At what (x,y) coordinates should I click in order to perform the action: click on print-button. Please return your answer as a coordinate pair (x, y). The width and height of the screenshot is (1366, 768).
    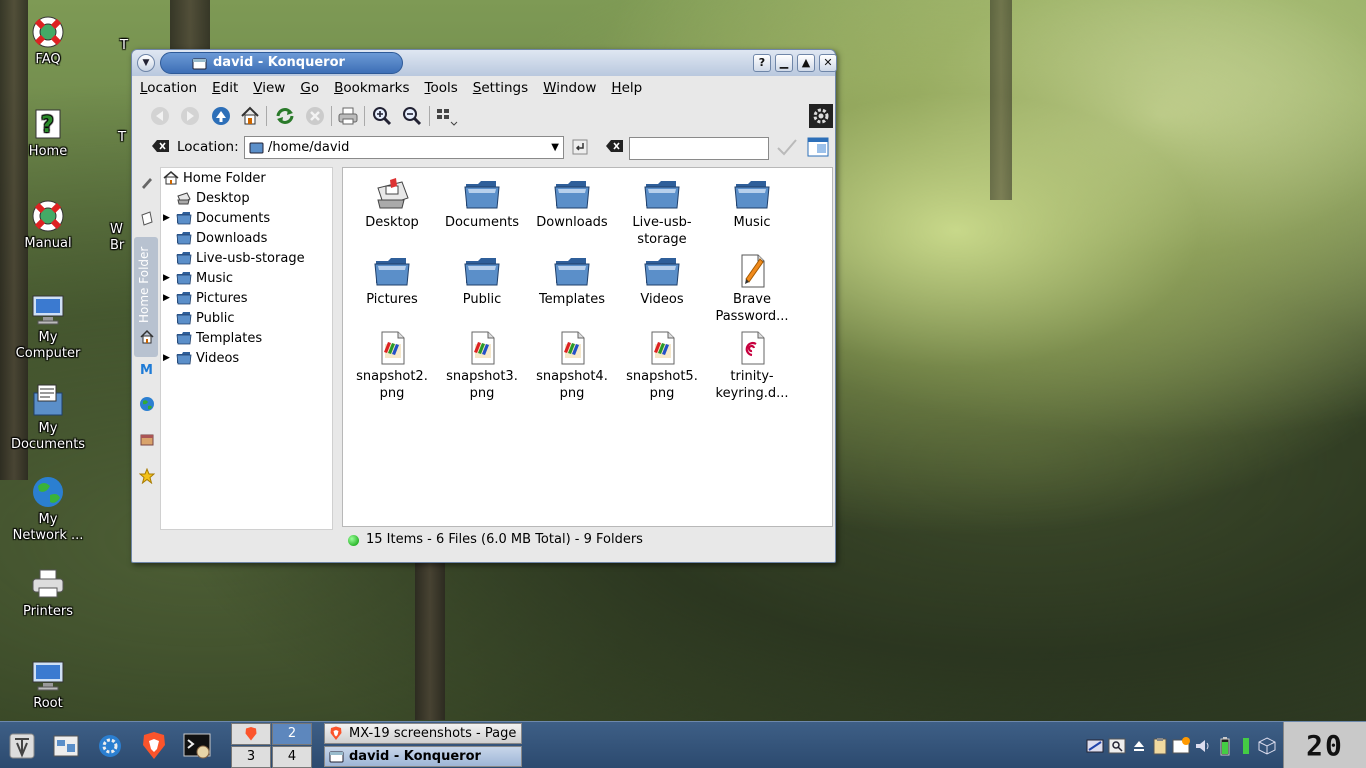
    Looking at the image, I should click on (348, 116).